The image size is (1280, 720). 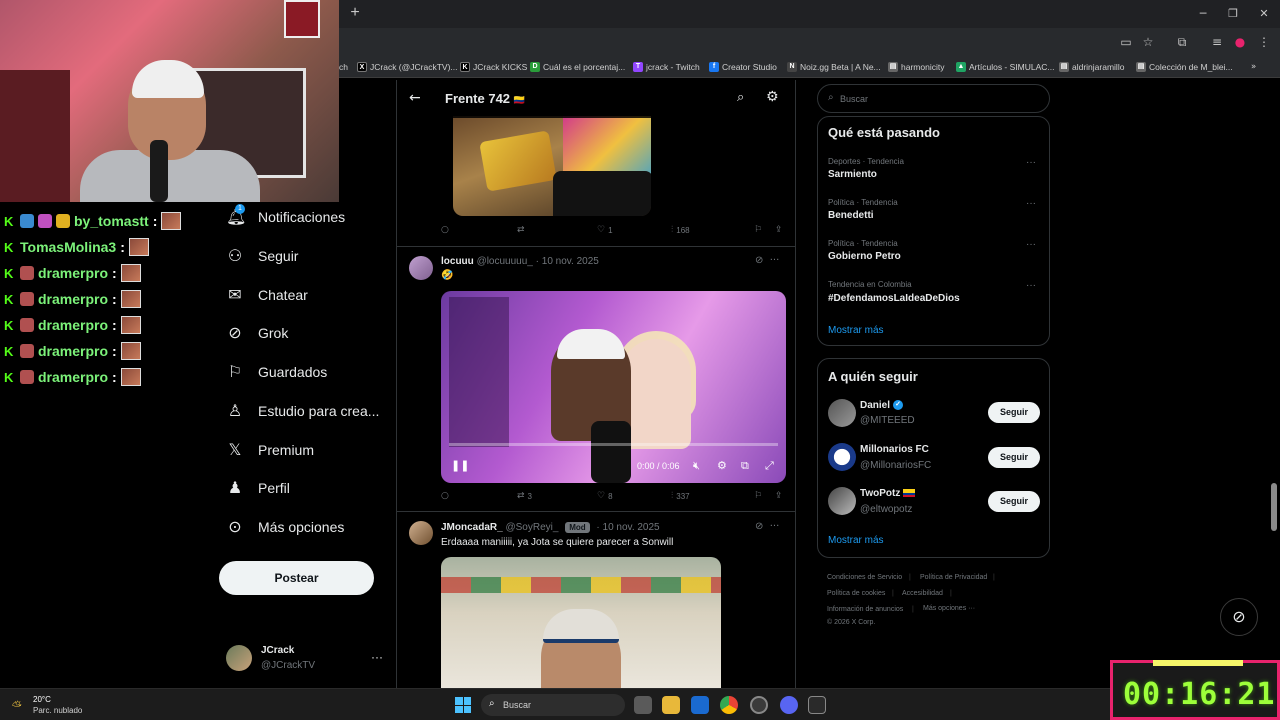 What do you see at coordinates (613, 444) in the screenshot?
I see `video-progress-bar` at bounding box center [613, 444].